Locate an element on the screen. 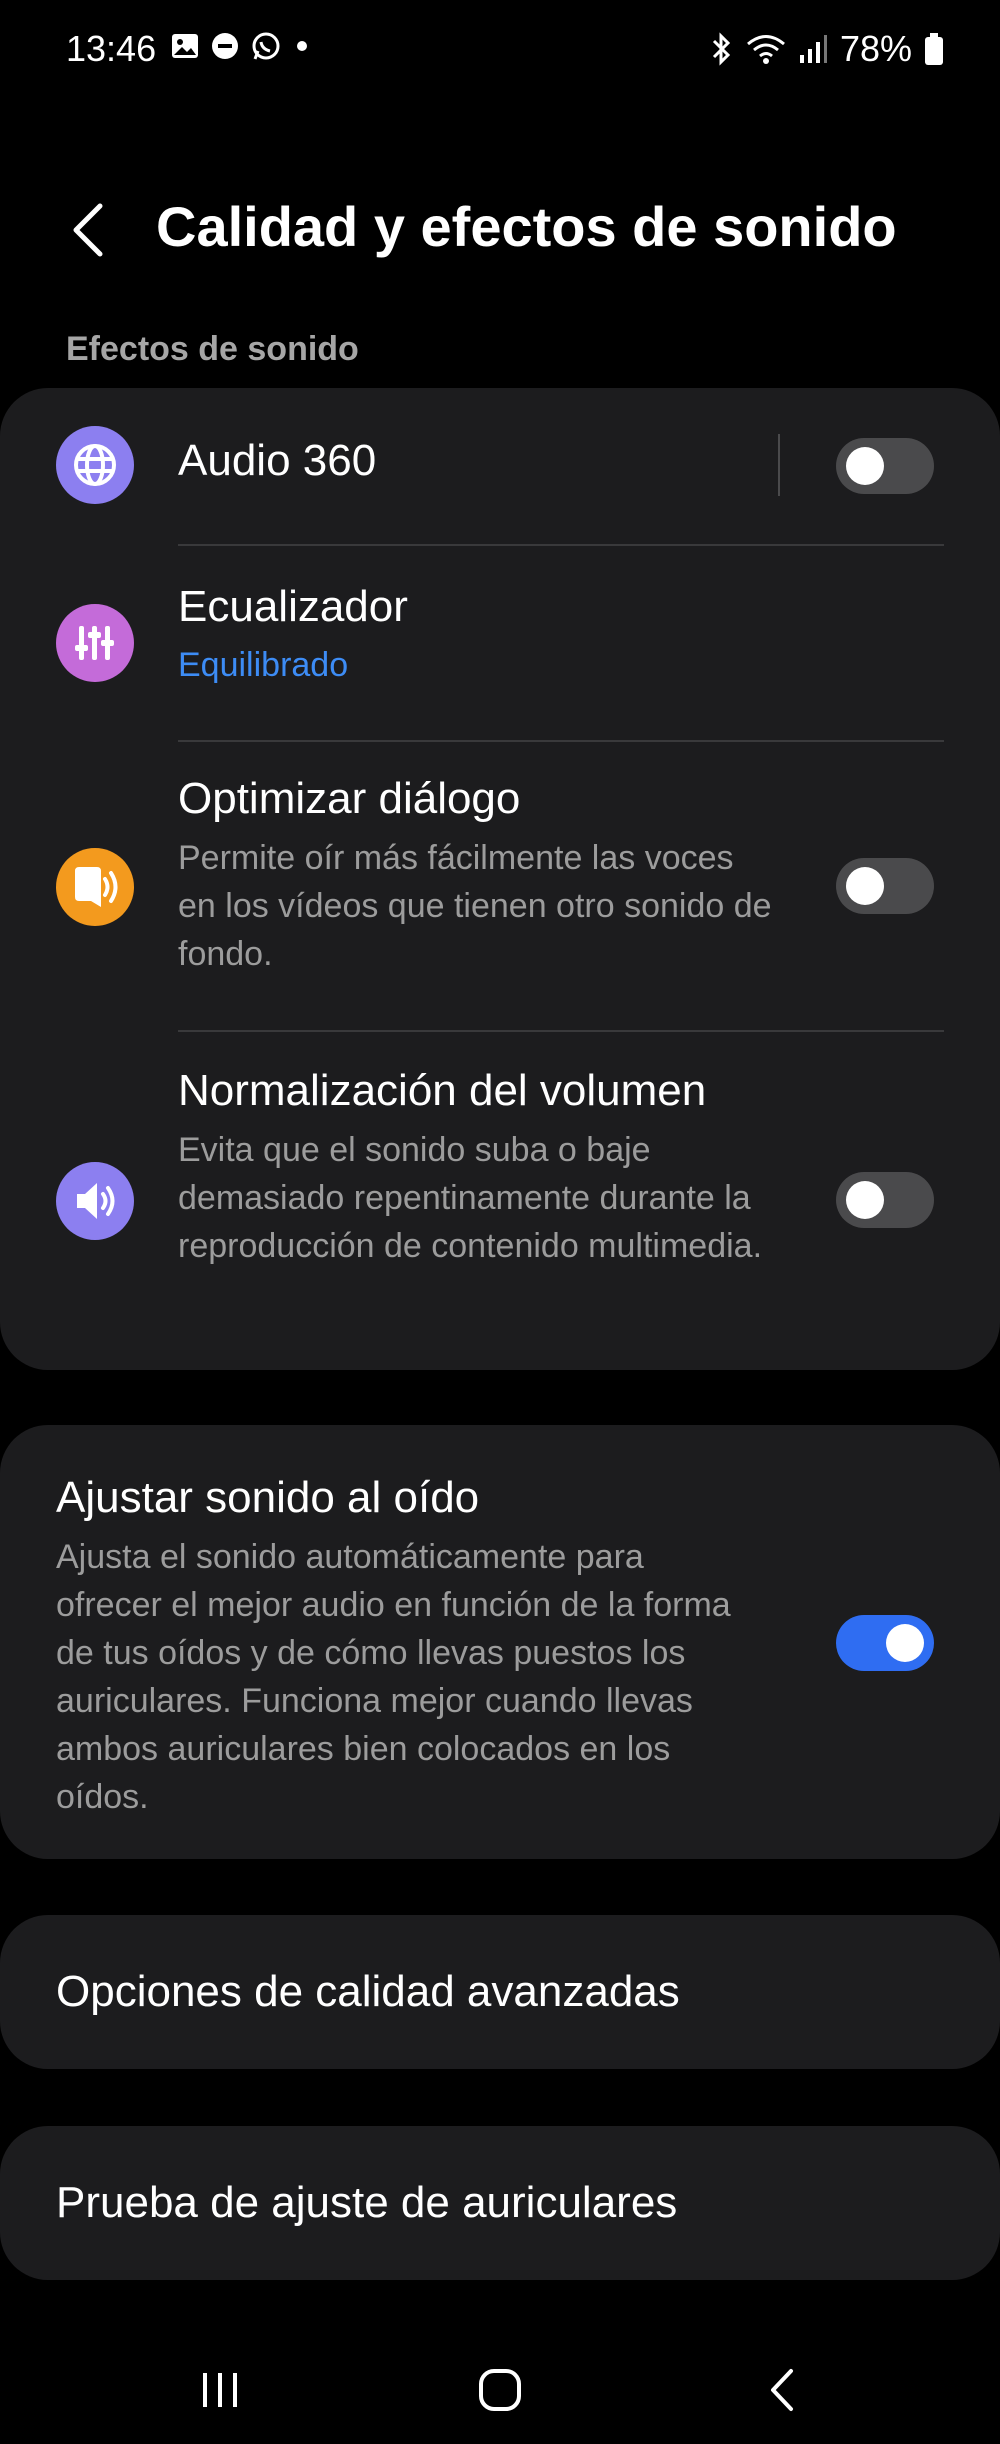 Image resolution: width=1000 pixels, height=2444 pixels. normalization-toggle is located at coordinates (885, 1200).